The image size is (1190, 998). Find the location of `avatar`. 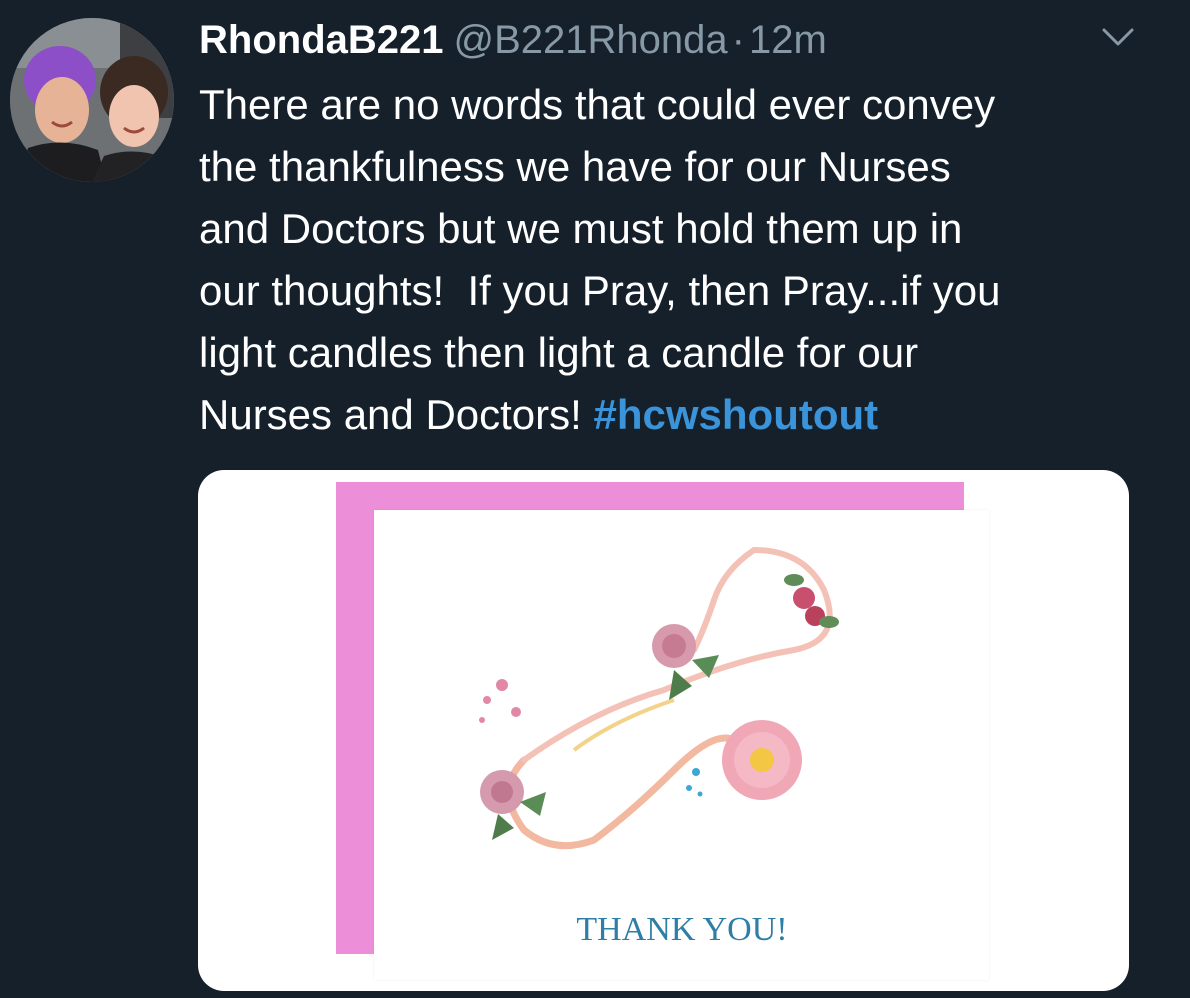

avatar is located at coordinates (92, 100).